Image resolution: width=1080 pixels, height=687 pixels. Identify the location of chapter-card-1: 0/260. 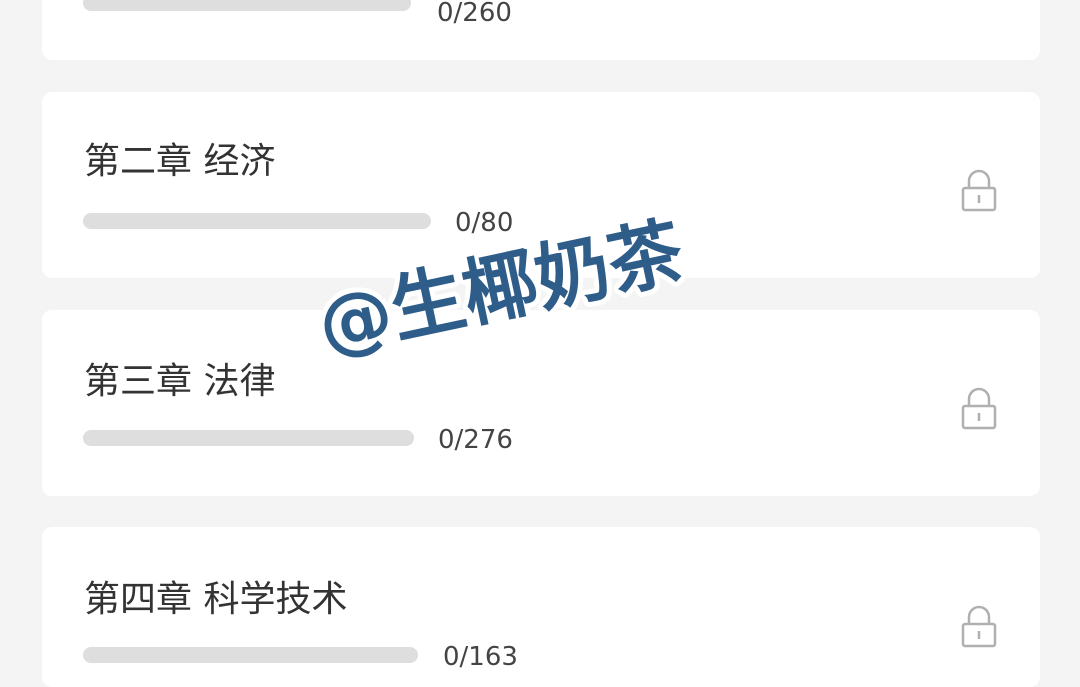
(541, 30).